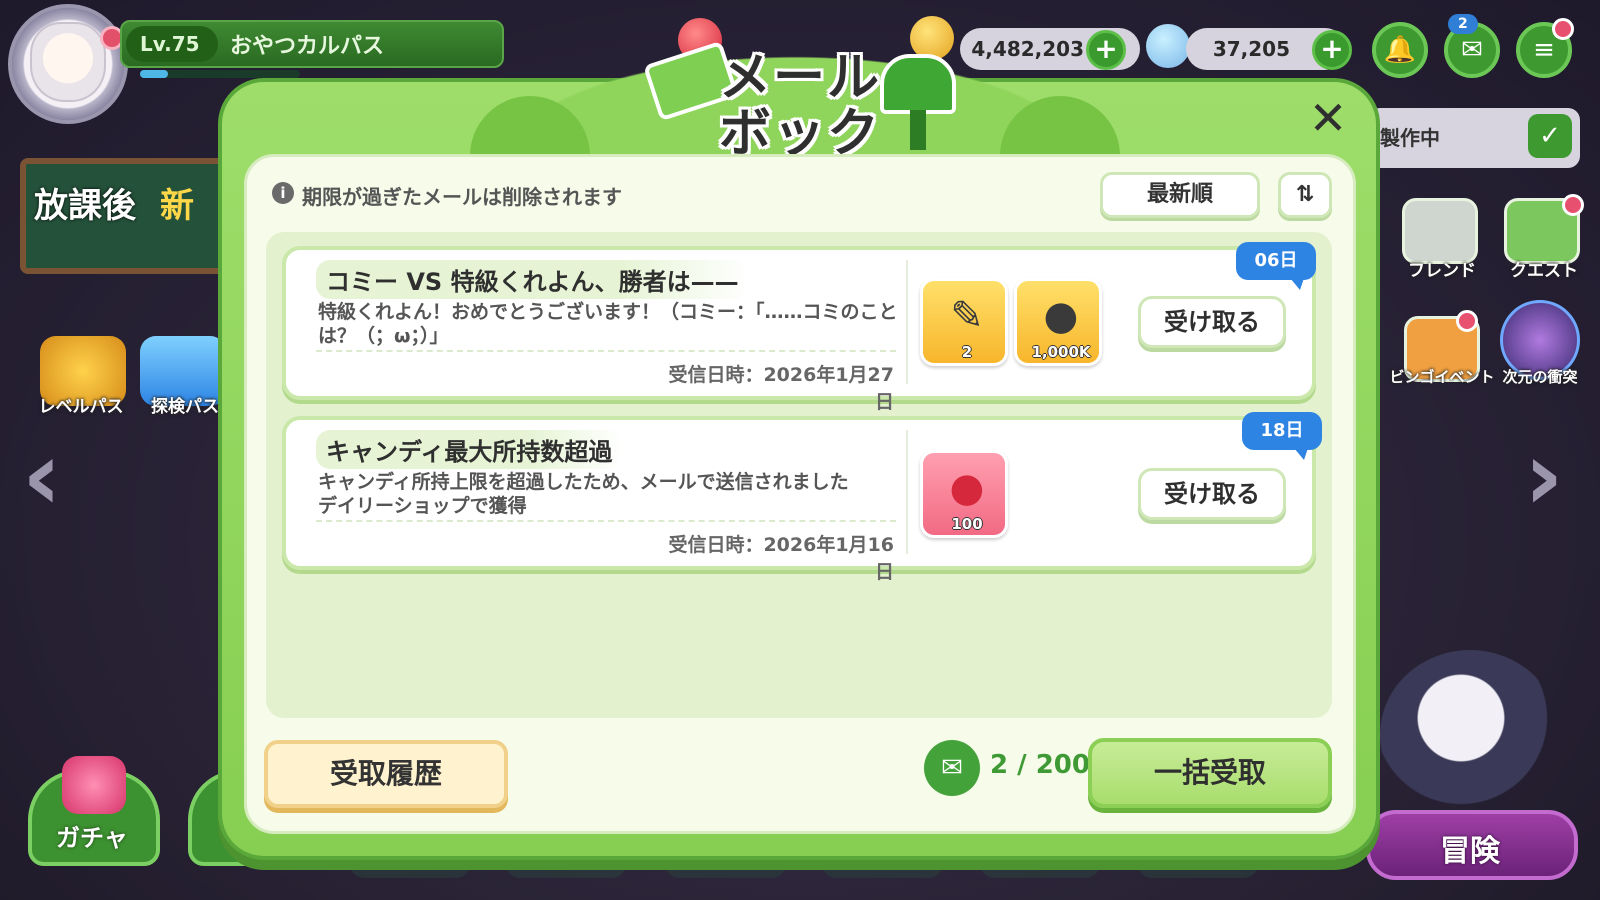  What do you see at coordinates (172, 44) in the screenshot?
I see `level-label: Lv.75` at bounding box center [172, 44].